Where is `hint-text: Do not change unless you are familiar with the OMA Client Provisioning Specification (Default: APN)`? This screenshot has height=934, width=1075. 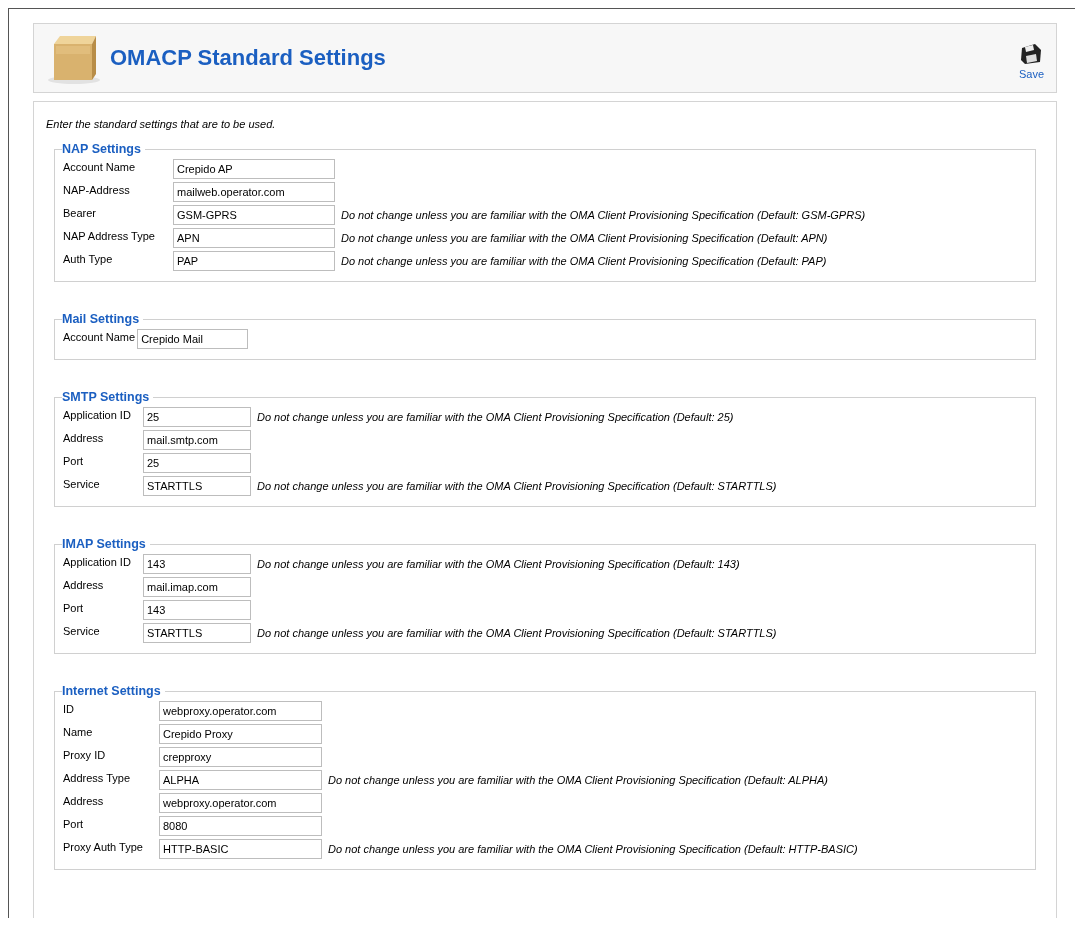
hint-text: Do not change unless you are familiar with the OMA Client Provisioning Specification (Default: APN) is located at coordinates (584, 238).